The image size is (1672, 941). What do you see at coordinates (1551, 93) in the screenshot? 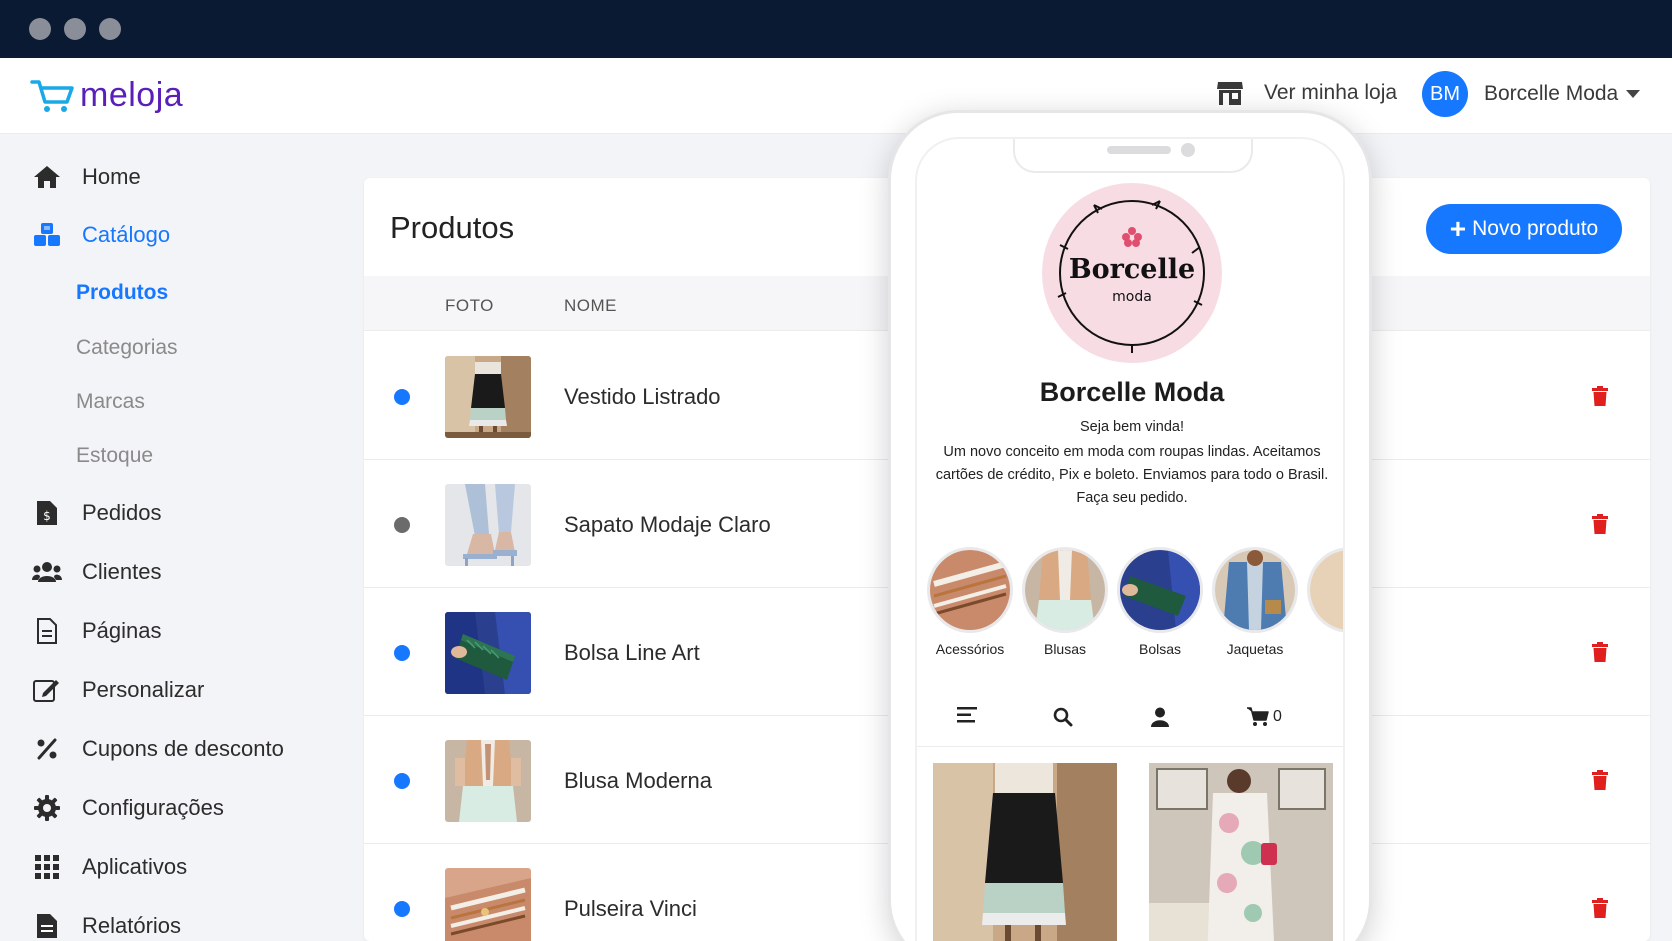
I see `user-name: Borcelle Moda` at bounding box center [1551, 93].